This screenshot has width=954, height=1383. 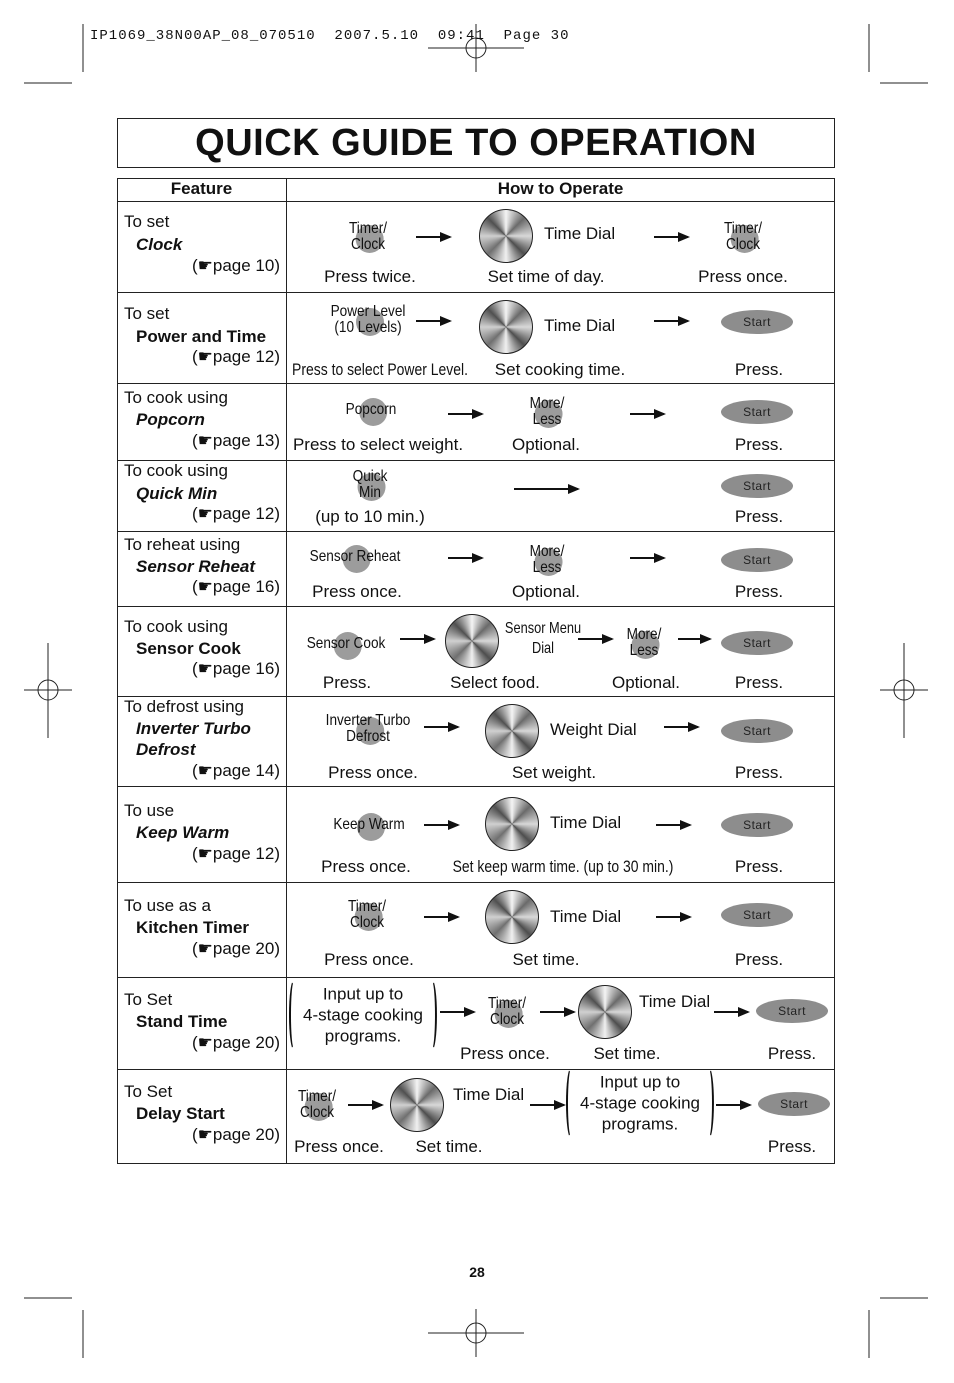 What do you see at coordinates (371, 412) in the screenshot?
I see `control-button: Popcorn` at bounding box center [371, 412].